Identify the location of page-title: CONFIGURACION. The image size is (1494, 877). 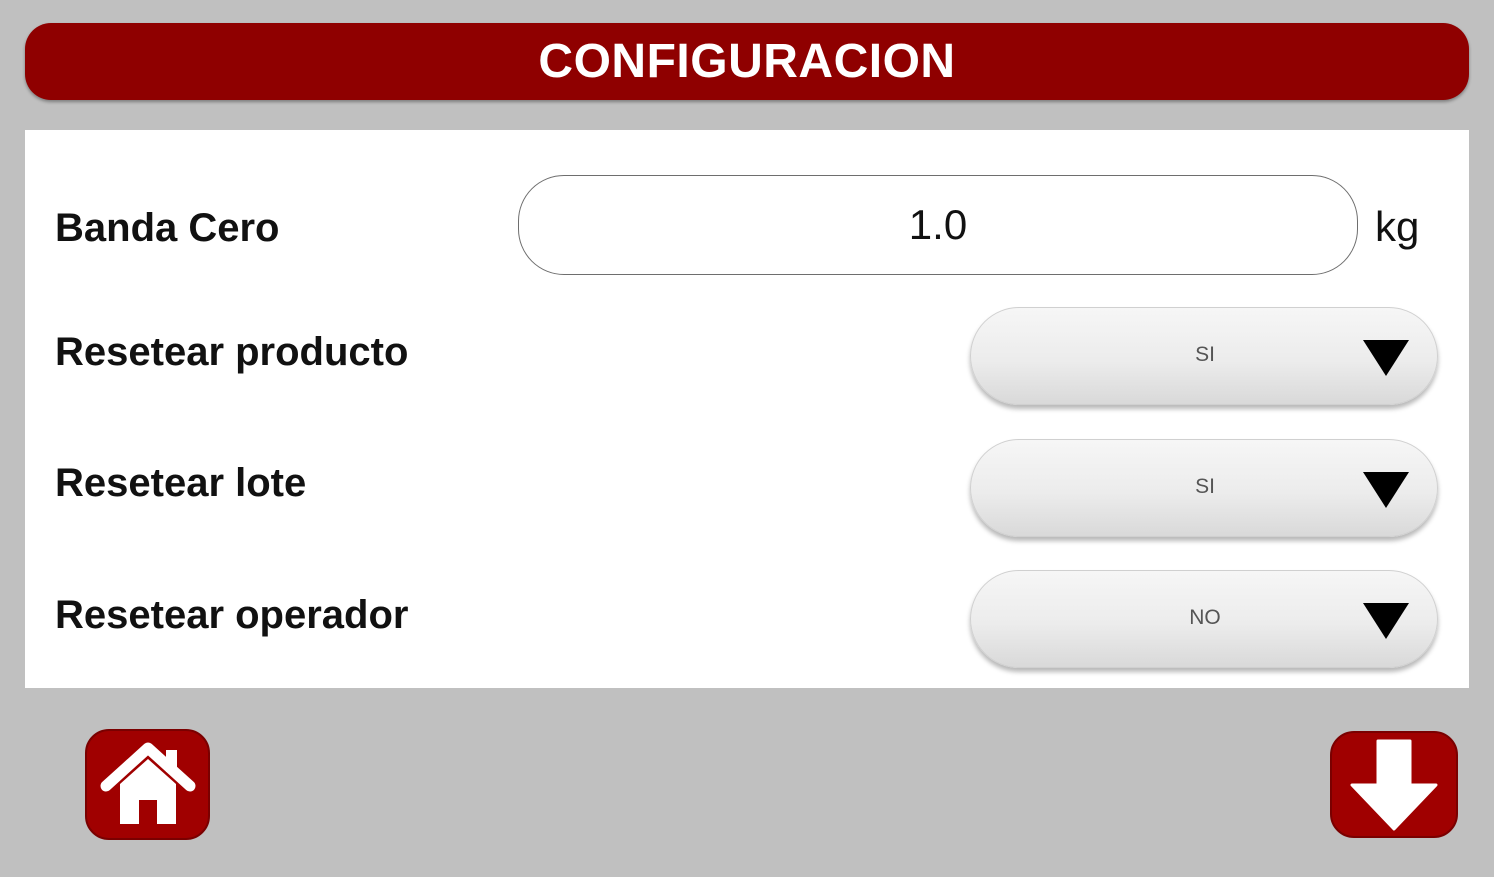
(747, 61).